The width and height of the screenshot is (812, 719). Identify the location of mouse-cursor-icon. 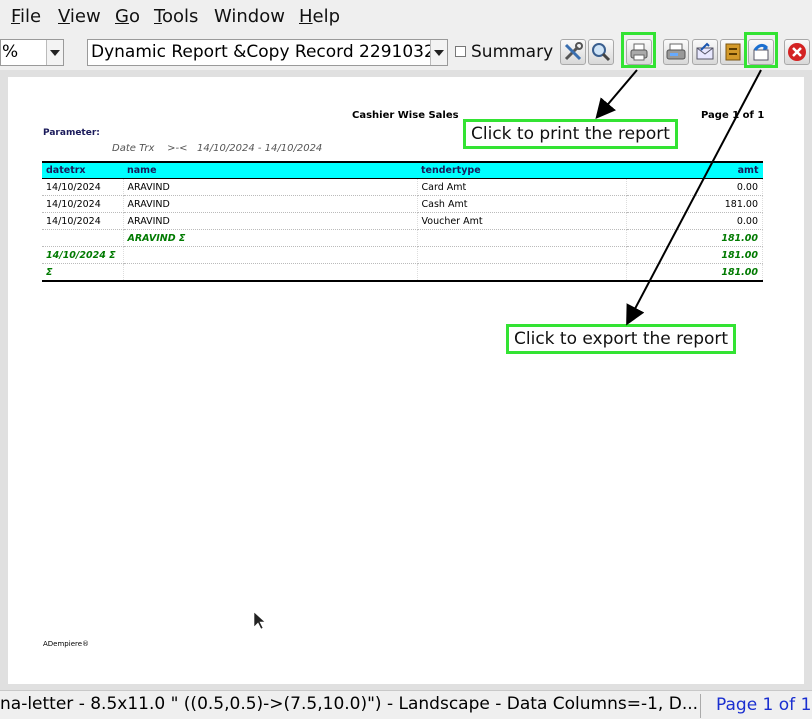
(259, 620).